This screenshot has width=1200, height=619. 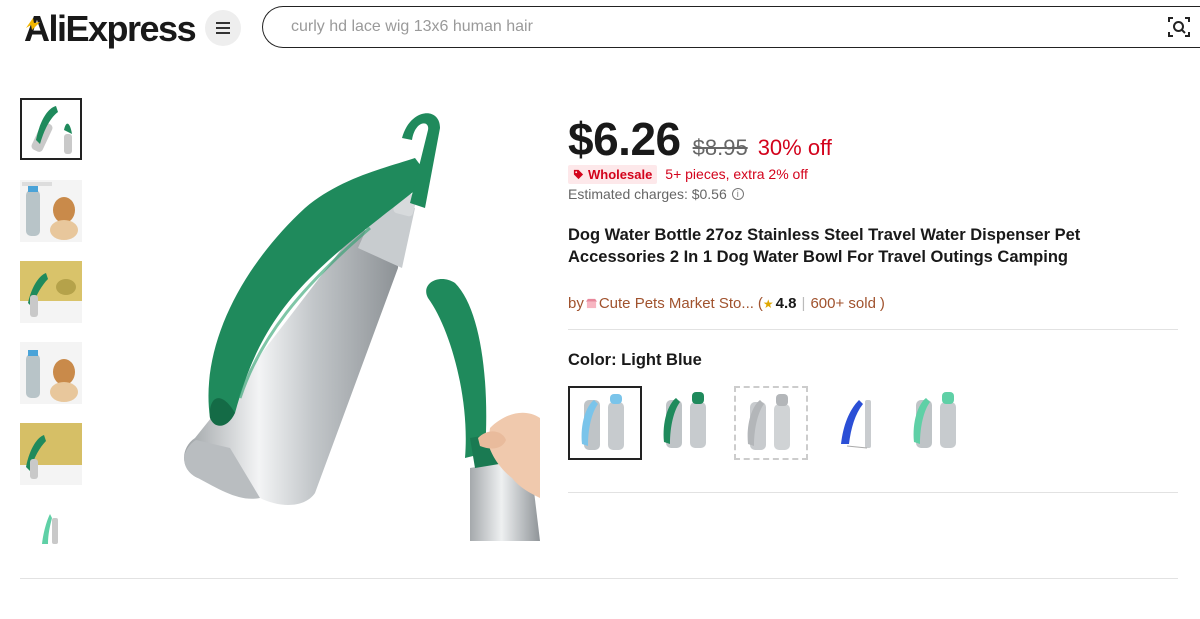 What do you see at coordinates (786, 303) in the screenshot?
I see `store-rating: 4.8` at bounding box center [786, 303].